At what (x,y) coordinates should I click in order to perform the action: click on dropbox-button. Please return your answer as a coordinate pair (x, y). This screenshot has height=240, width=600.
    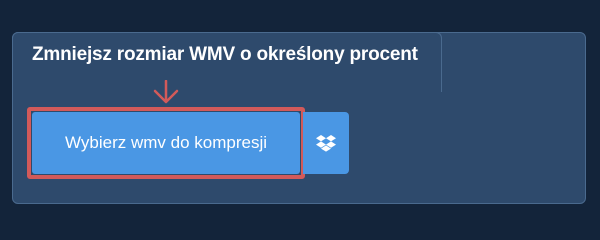
    Looking at the image, I should click on (326, 143).